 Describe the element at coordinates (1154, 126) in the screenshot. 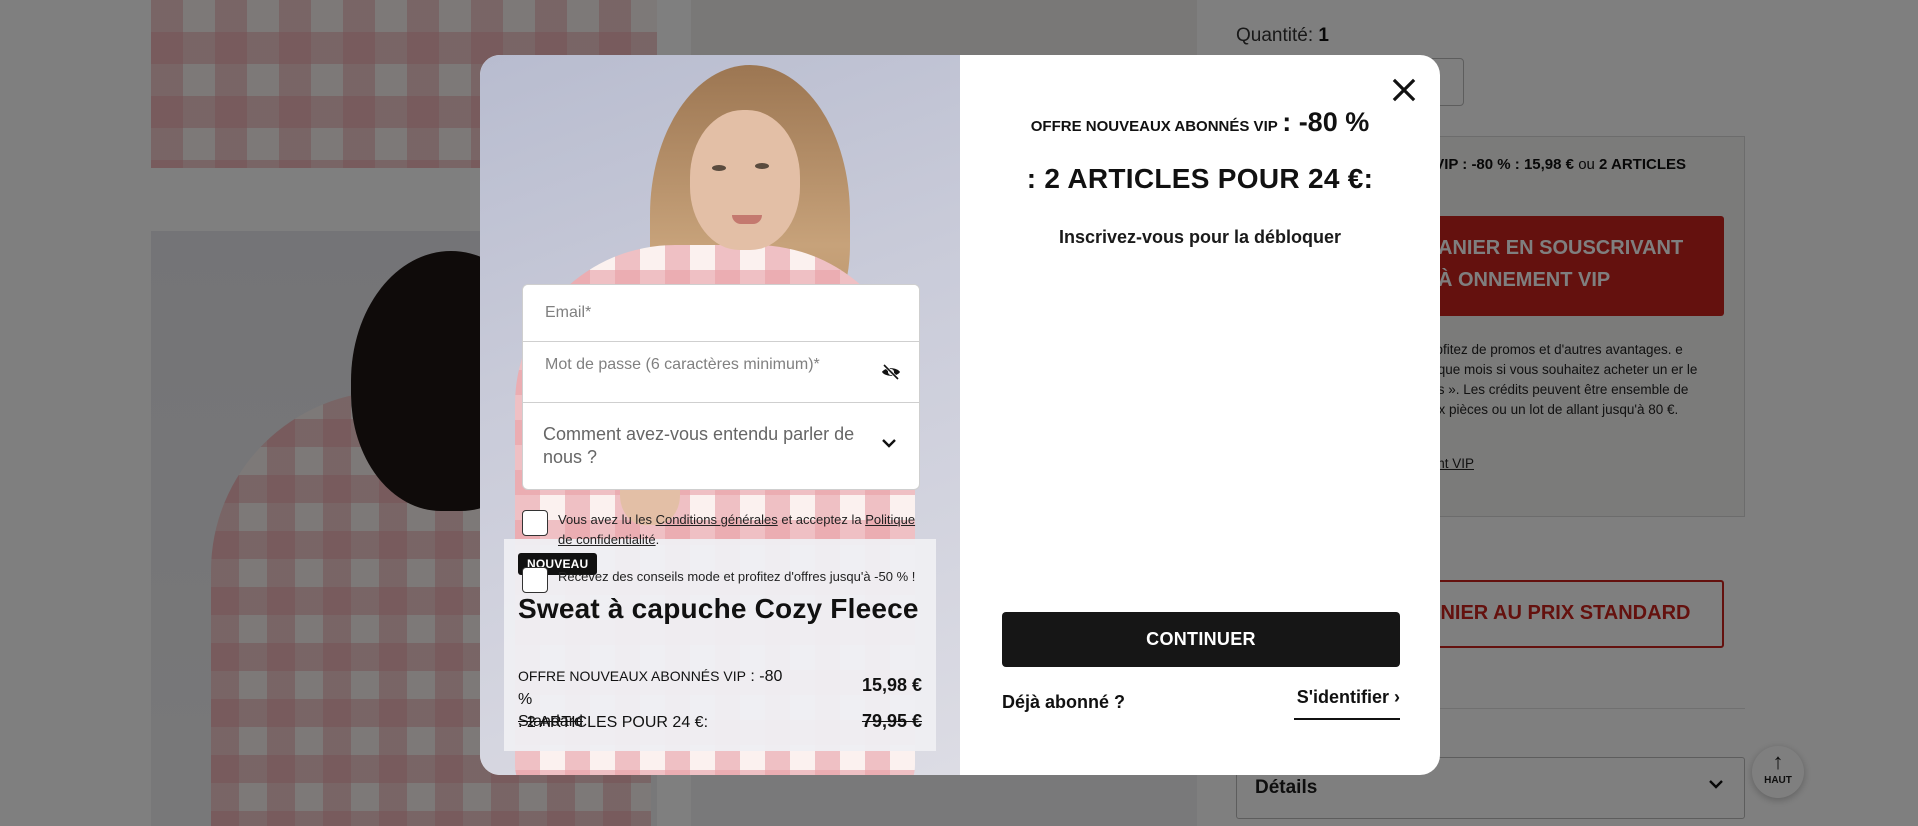

I see `offer-headline-small: OFFRE NOUVEAUX ABONNÉS VIP` at that location.